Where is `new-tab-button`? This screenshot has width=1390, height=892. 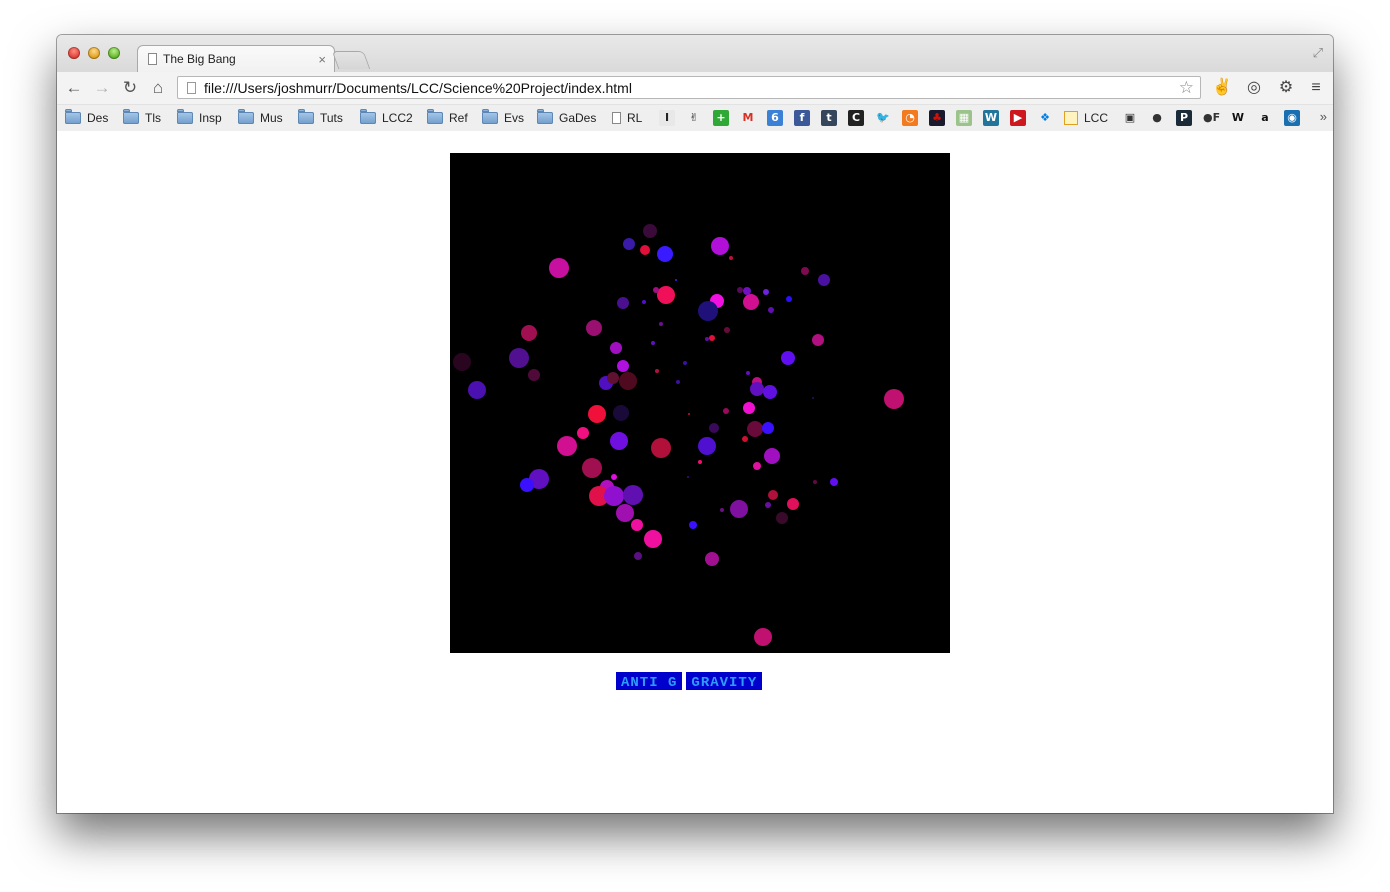 new-tab-button is located at coordinates (351, 60).